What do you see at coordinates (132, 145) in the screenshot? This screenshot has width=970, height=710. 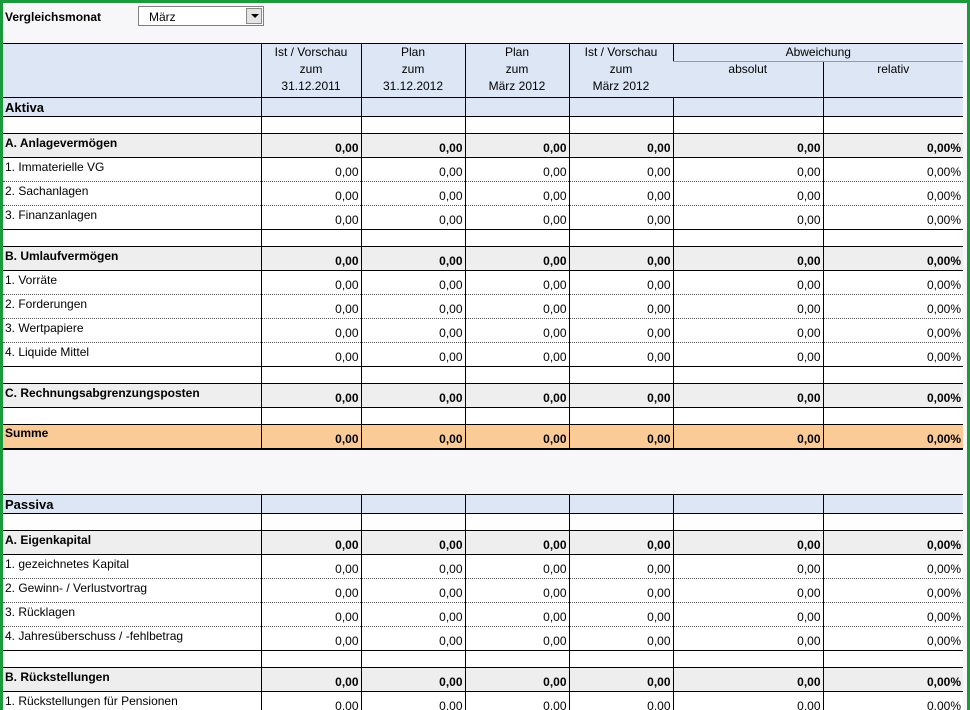 I see `group-row-label: A. Anlagevermögen` at bounding box center [132, 145].